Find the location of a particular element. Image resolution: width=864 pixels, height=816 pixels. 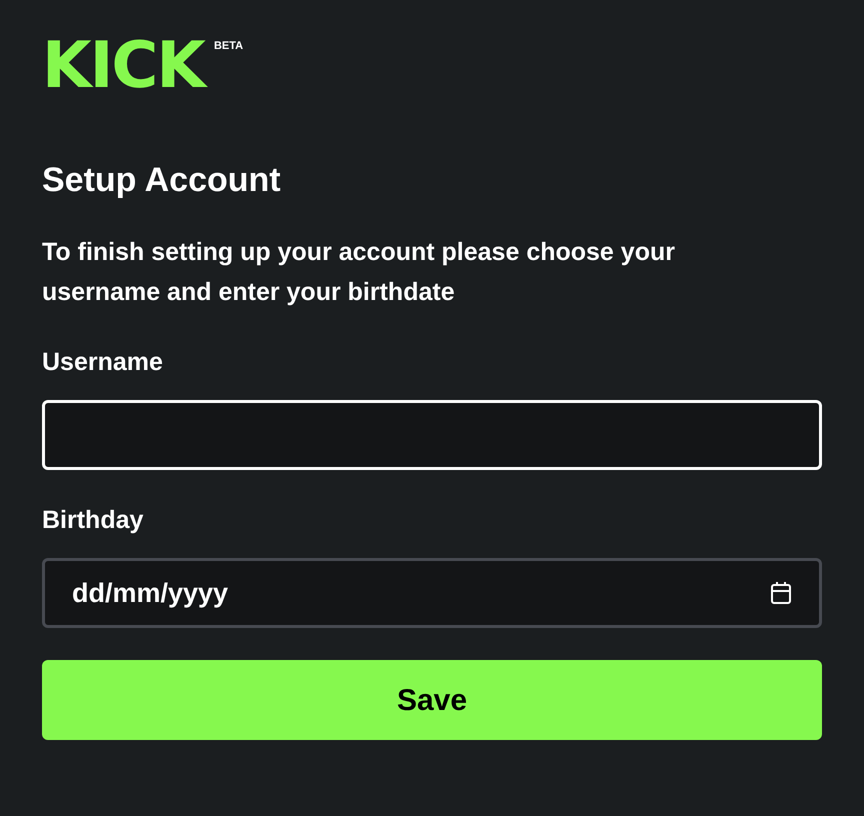

date-field: dd/mm/yyyy is located at coordinates (432, 593).